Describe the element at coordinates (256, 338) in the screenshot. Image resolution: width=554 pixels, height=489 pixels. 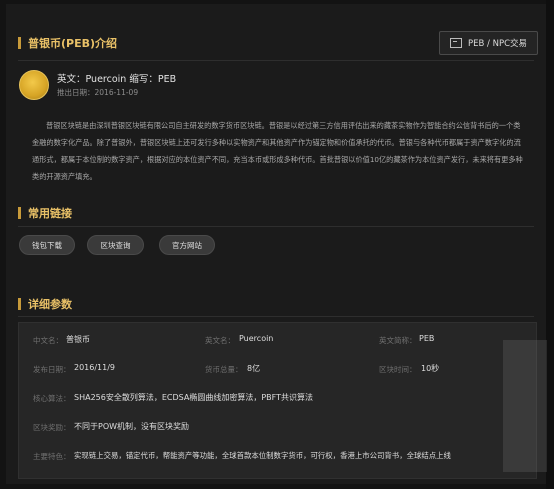
I see `param-value: Puercoin` at that location.